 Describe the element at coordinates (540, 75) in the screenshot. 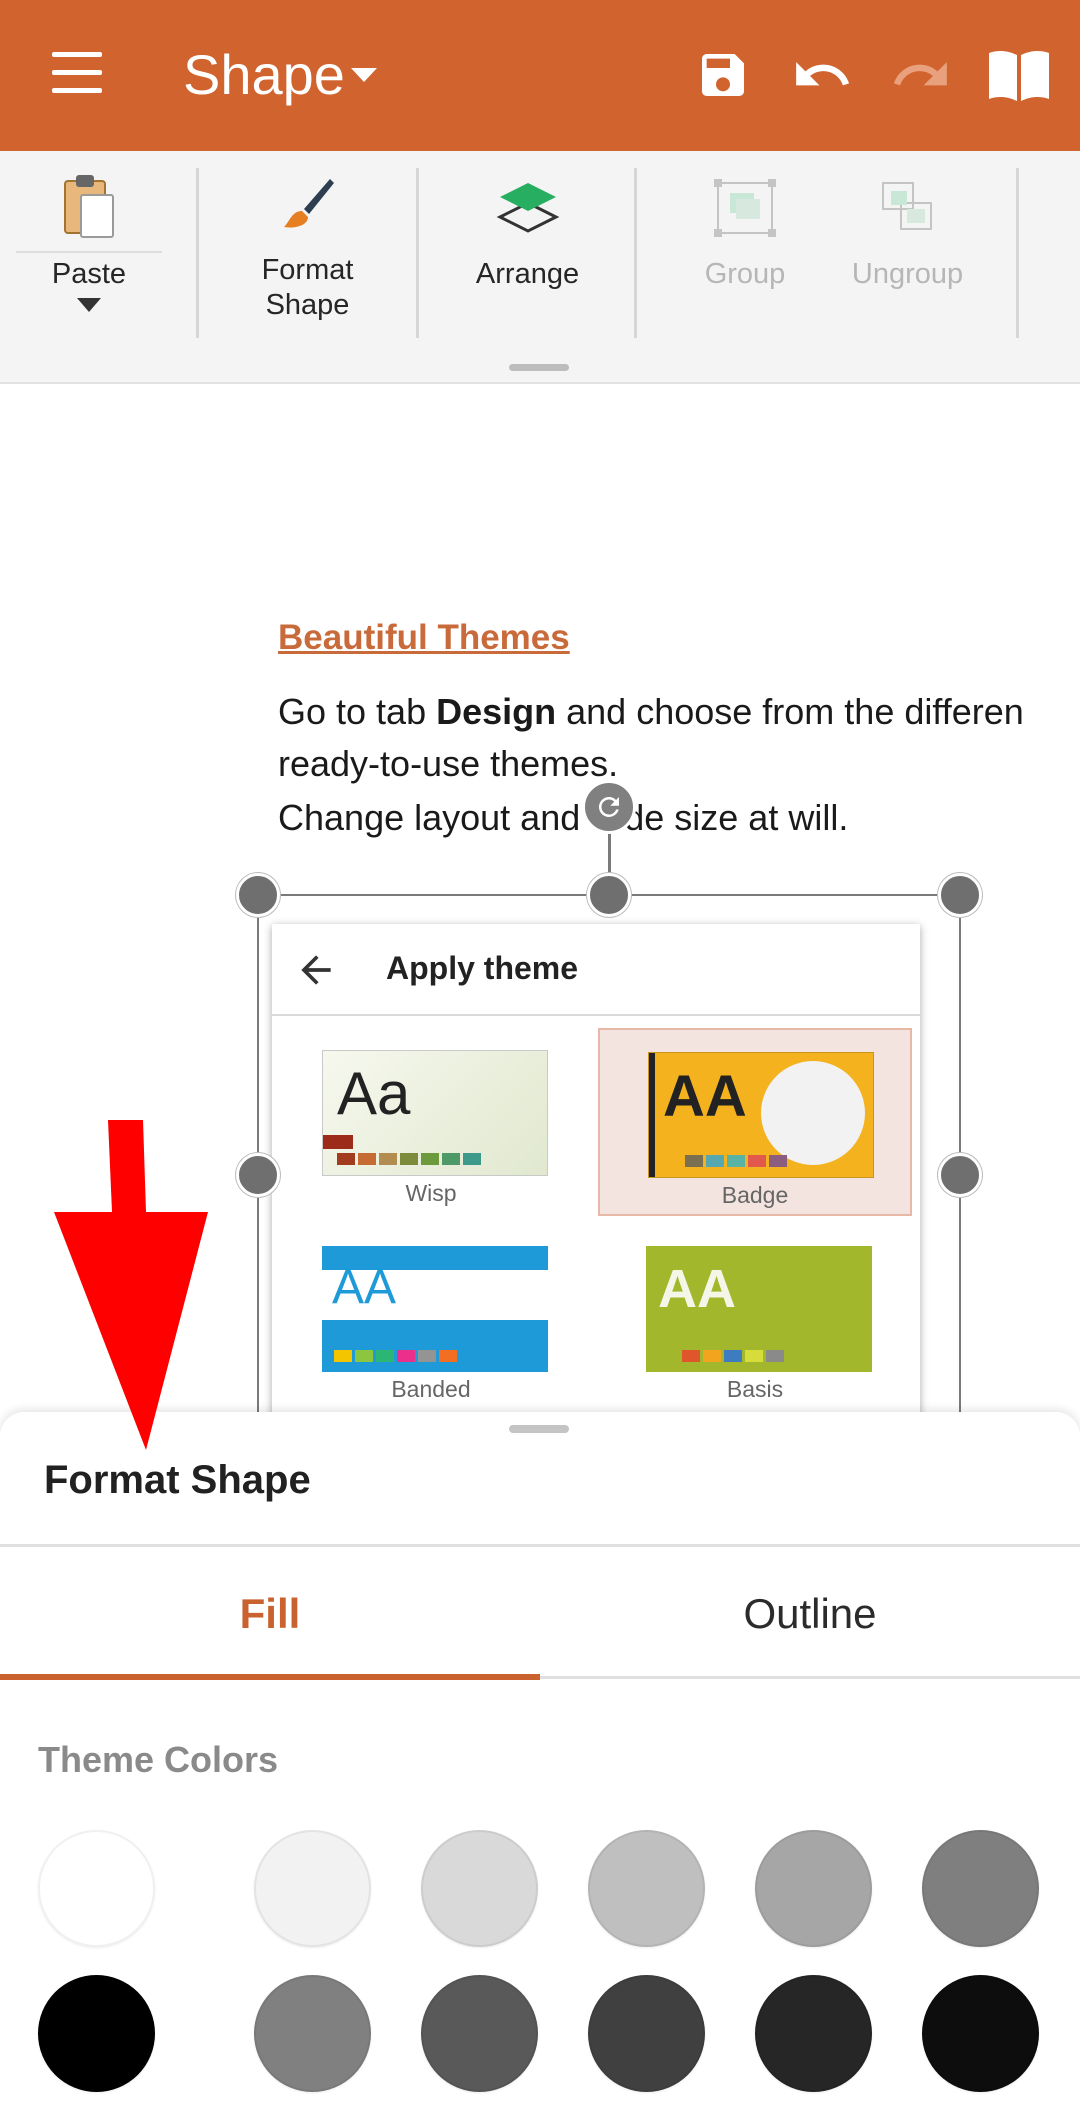

I see `app-bar: Shape` at that location.